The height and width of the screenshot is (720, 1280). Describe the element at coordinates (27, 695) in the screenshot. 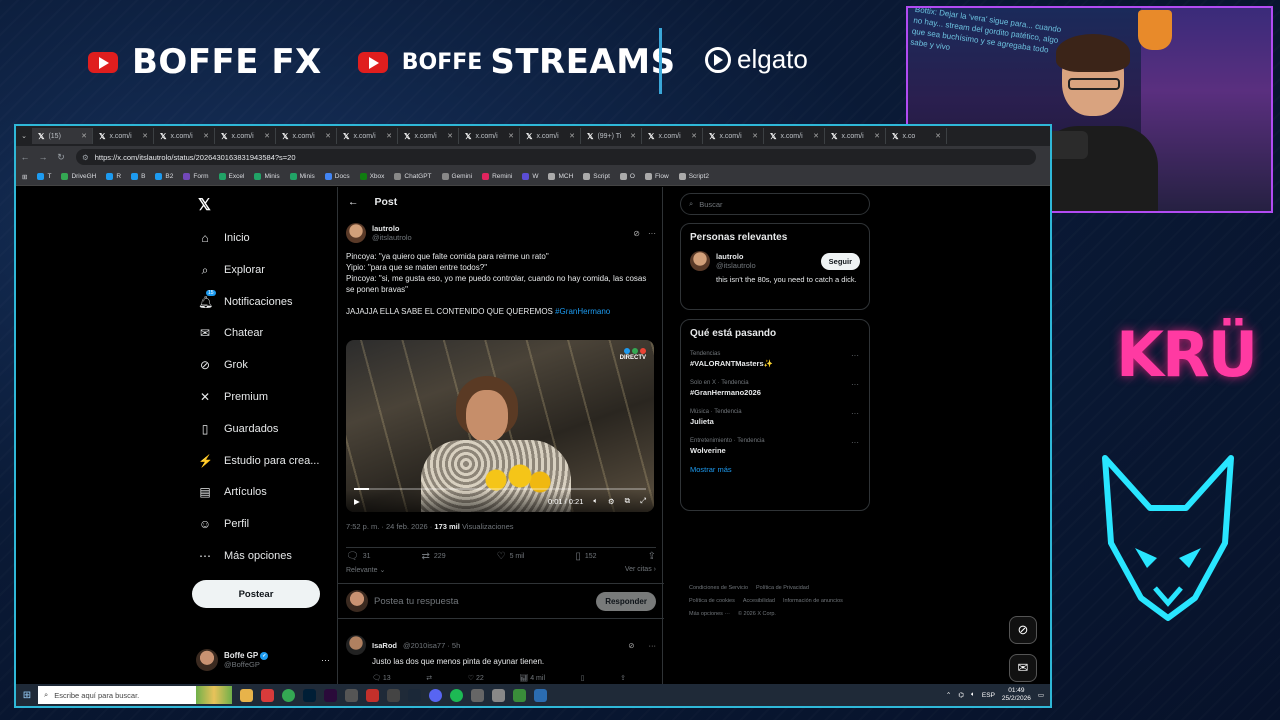

I see `windows-start-icon: ⊞` at that location.